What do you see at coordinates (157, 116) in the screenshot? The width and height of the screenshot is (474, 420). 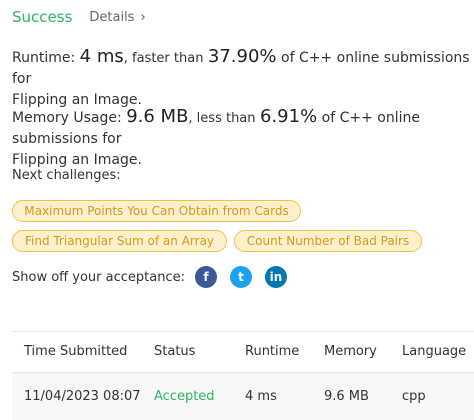 I see `memory-value: 9.6 MB` at bounding box center [157, 116].